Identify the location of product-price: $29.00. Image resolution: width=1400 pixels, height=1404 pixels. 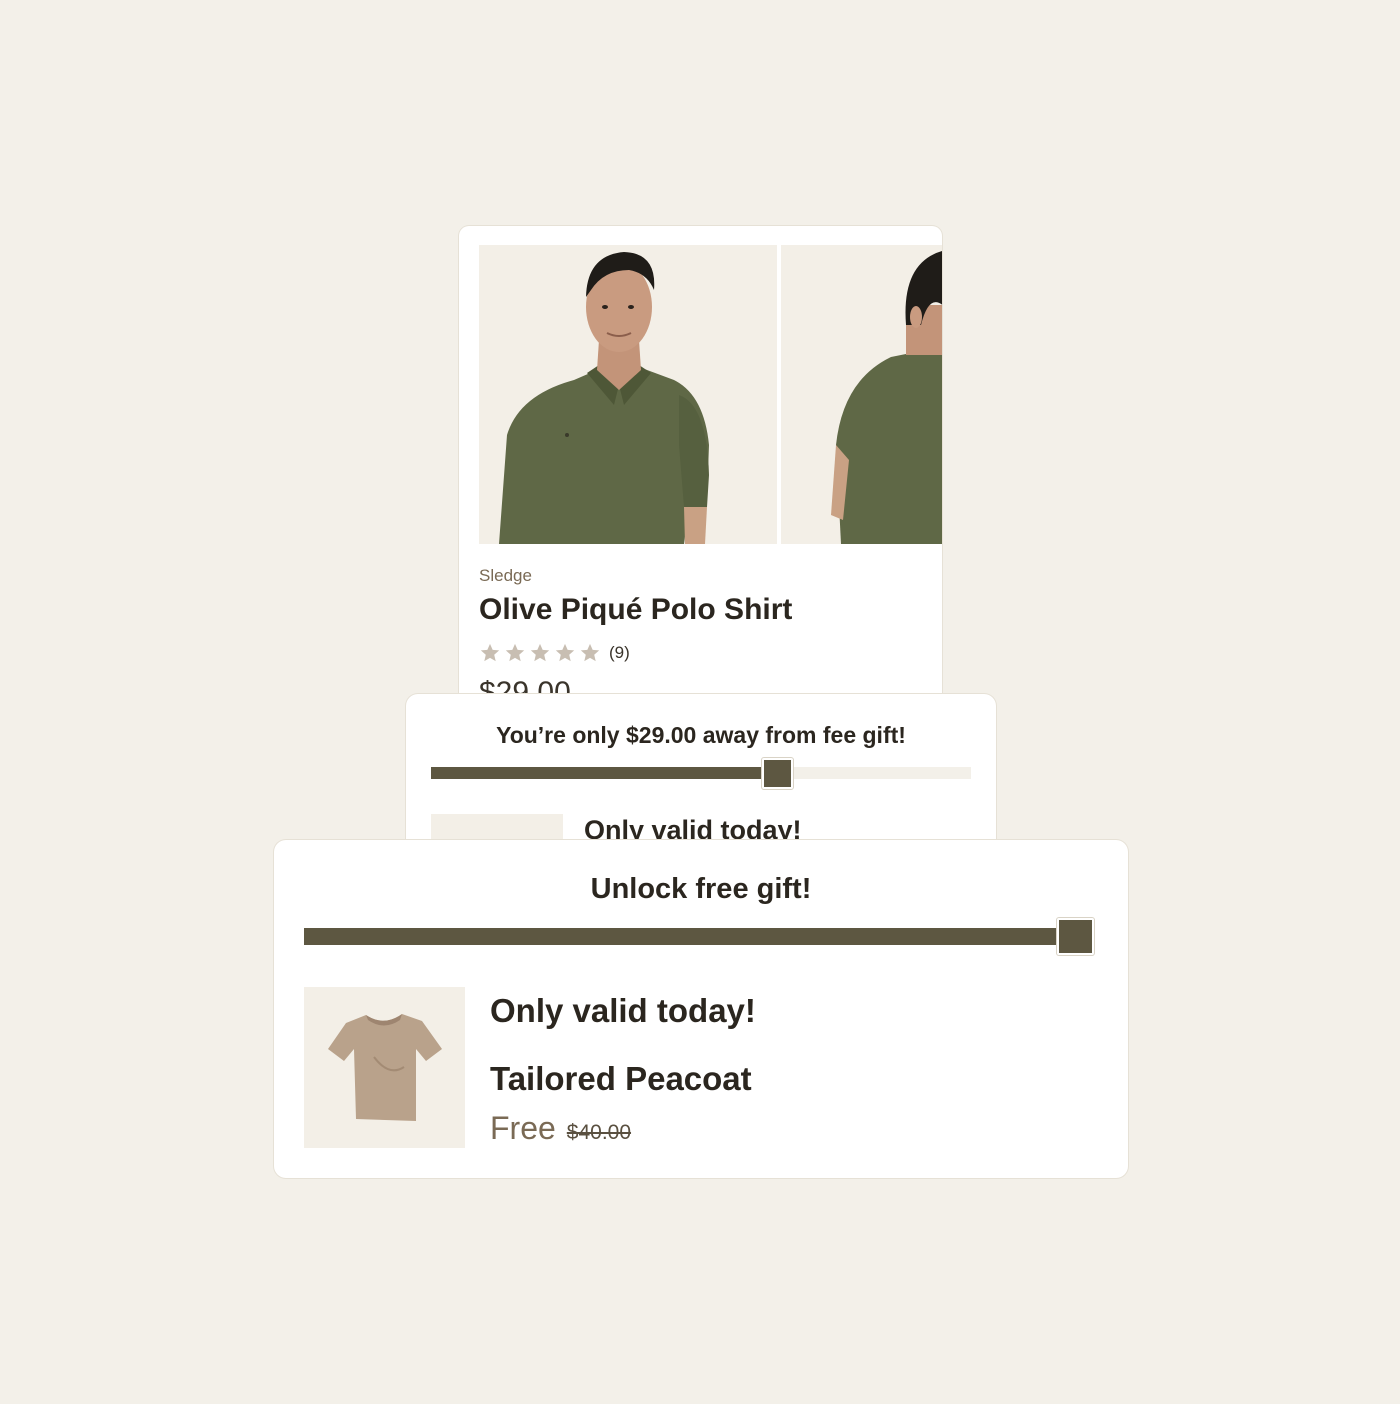
(525, 686).